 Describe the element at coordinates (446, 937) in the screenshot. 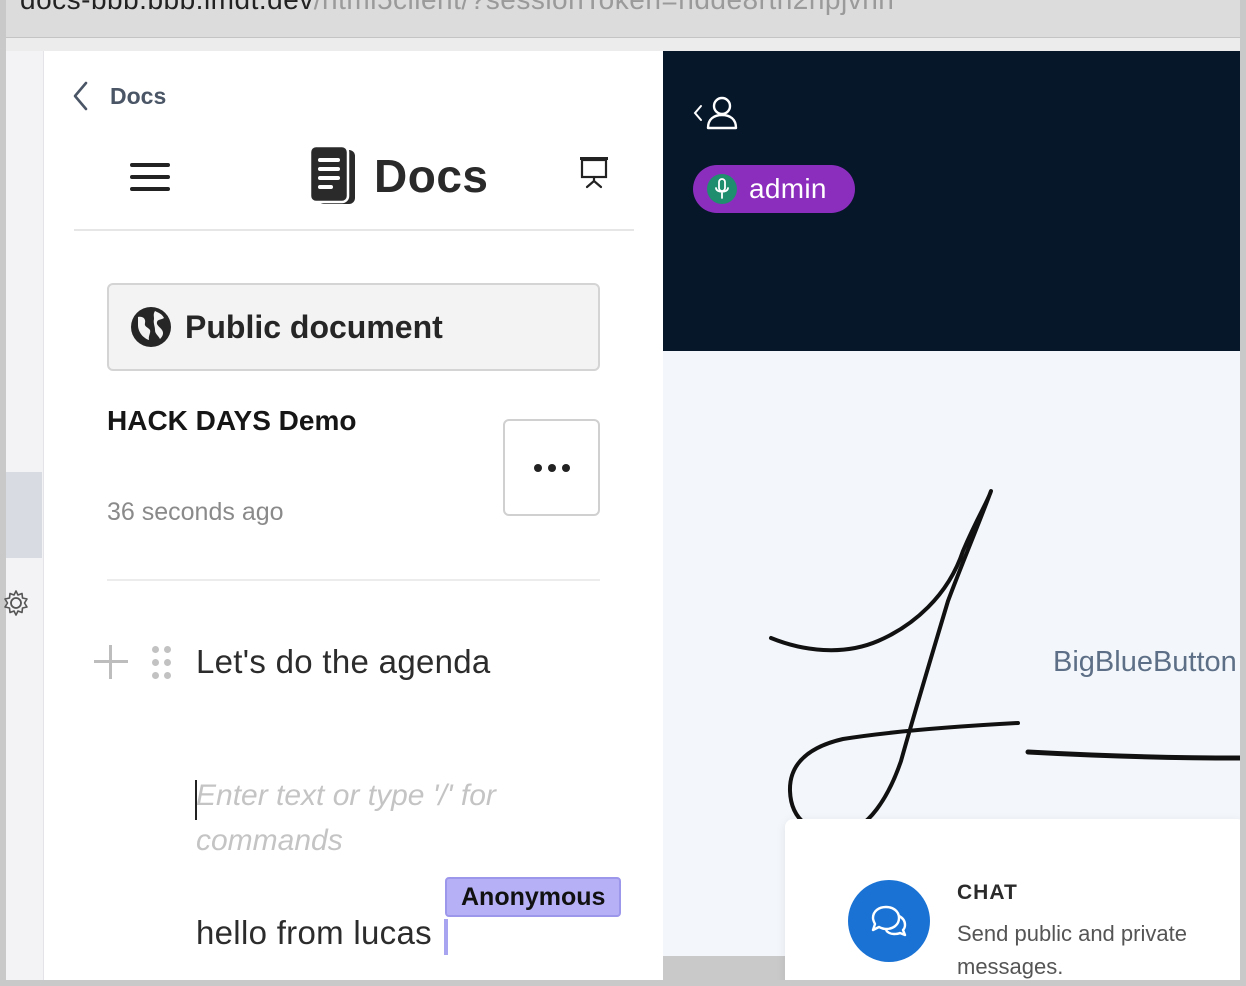

I see `remote-cursor` at that location.